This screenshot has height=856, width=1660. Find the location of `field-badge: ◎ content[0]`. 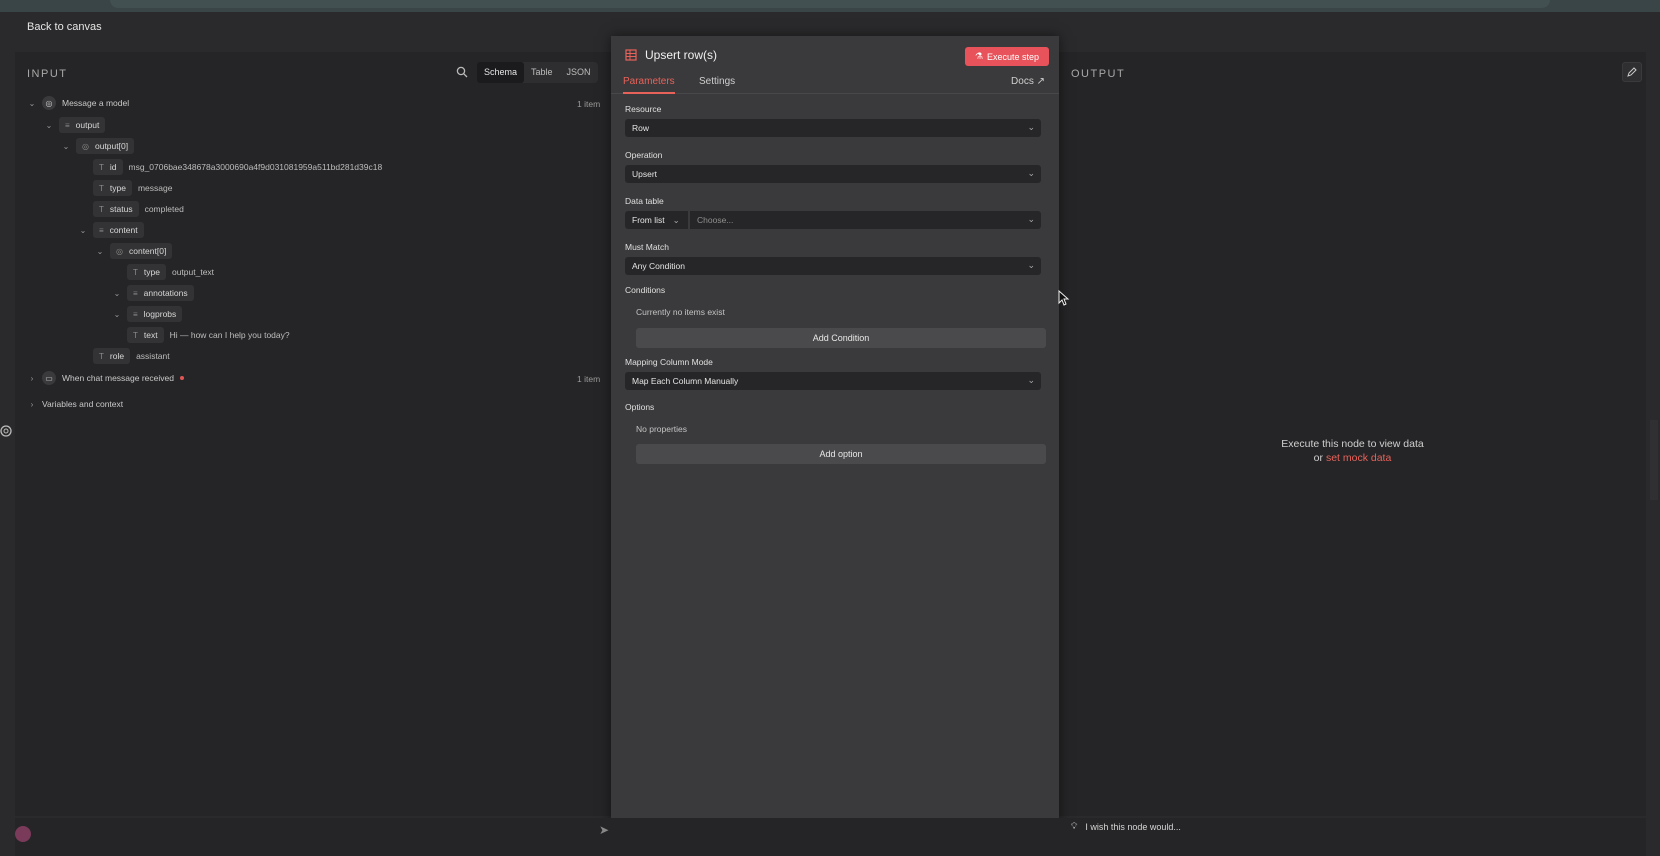

field-badge: ◎ content[0] is located at coordinates (141, 251).